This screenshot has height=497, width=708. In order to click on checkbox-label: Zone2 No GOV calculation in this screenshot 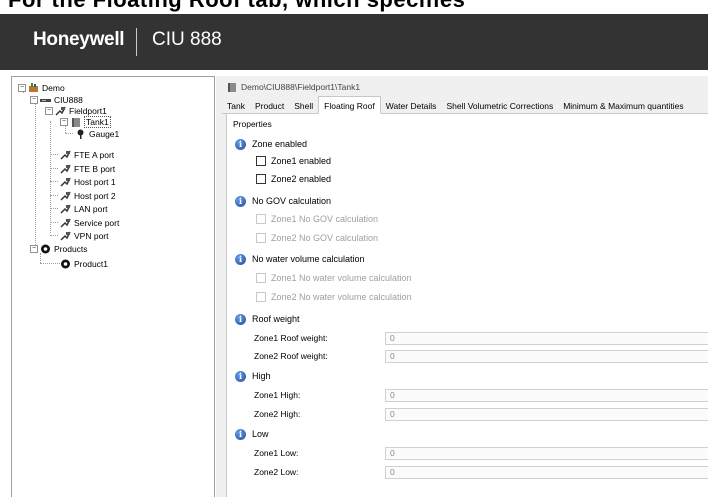, I will do `click(325, 238)`.